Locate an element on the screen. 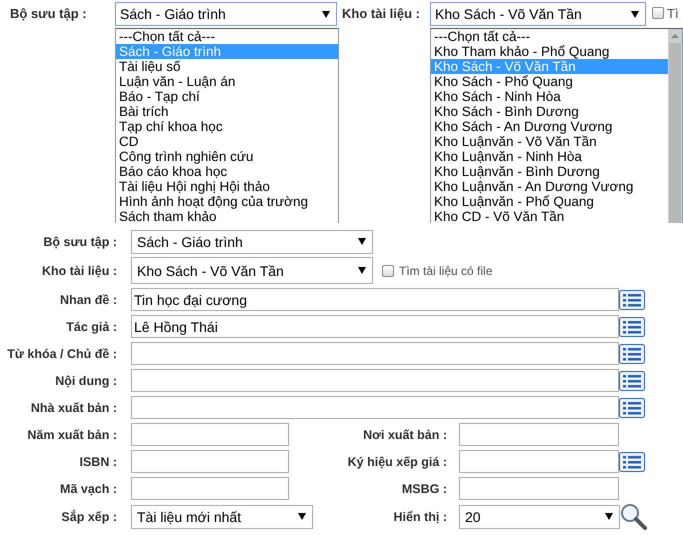 This screenshot has height=535, width=683. field-label: Nhà xuất bản : is located at coordinates (74, 407).